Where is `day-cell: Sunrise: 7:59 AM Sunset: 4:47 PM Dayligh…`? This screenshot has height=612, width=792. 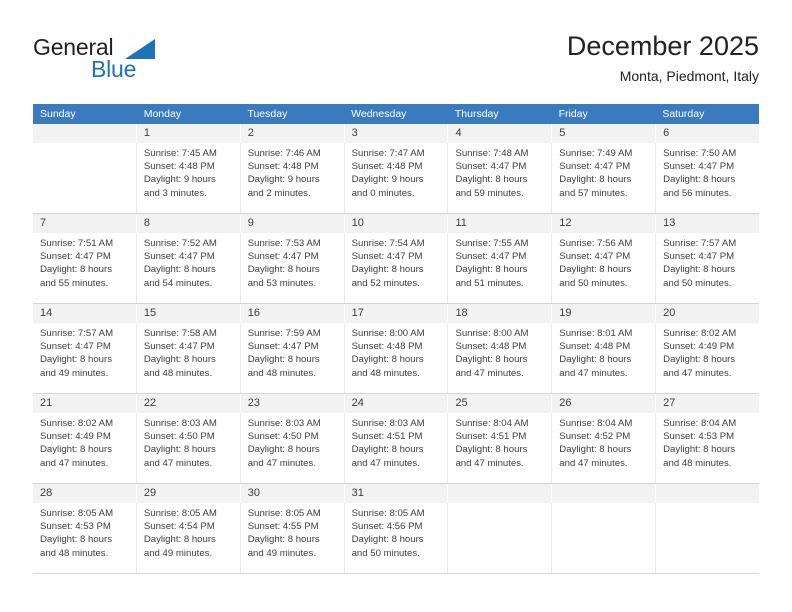
day-cell: Sunrise: 7:59 AM Sunset: 4:47 PM Dayligh… is located at coordinates (293, 358).